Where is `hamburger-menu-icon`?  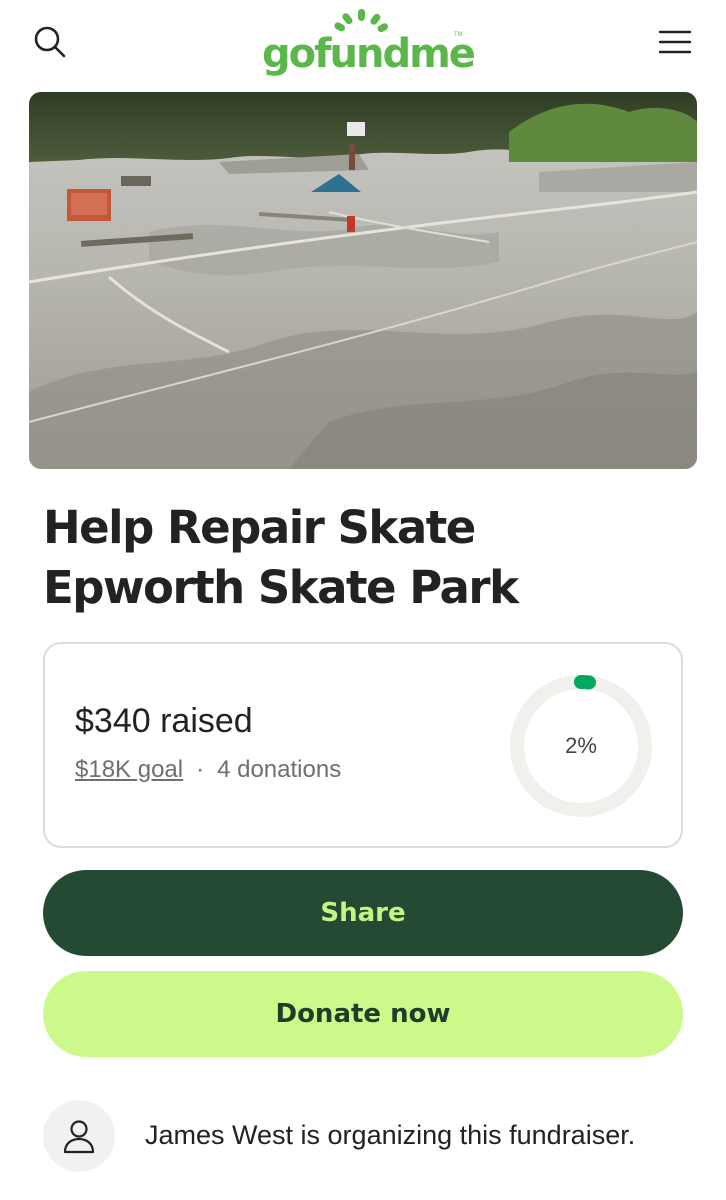
hamburger-menu-icon is located at coordinates (675, 42).